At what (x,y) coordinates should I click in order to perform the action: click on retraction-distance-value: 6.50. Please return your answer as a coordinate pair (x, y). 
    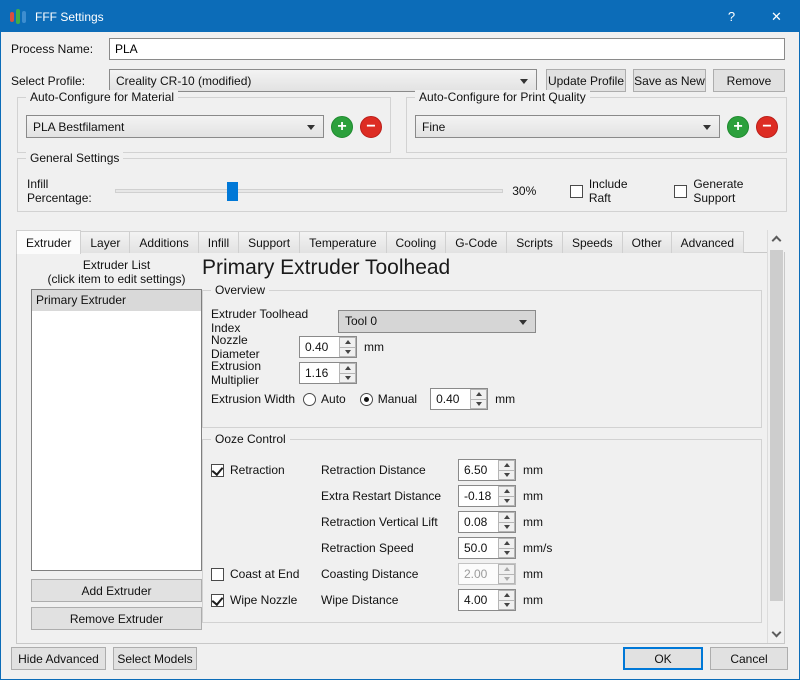
    Looking at the image, I should click on (476, 470).